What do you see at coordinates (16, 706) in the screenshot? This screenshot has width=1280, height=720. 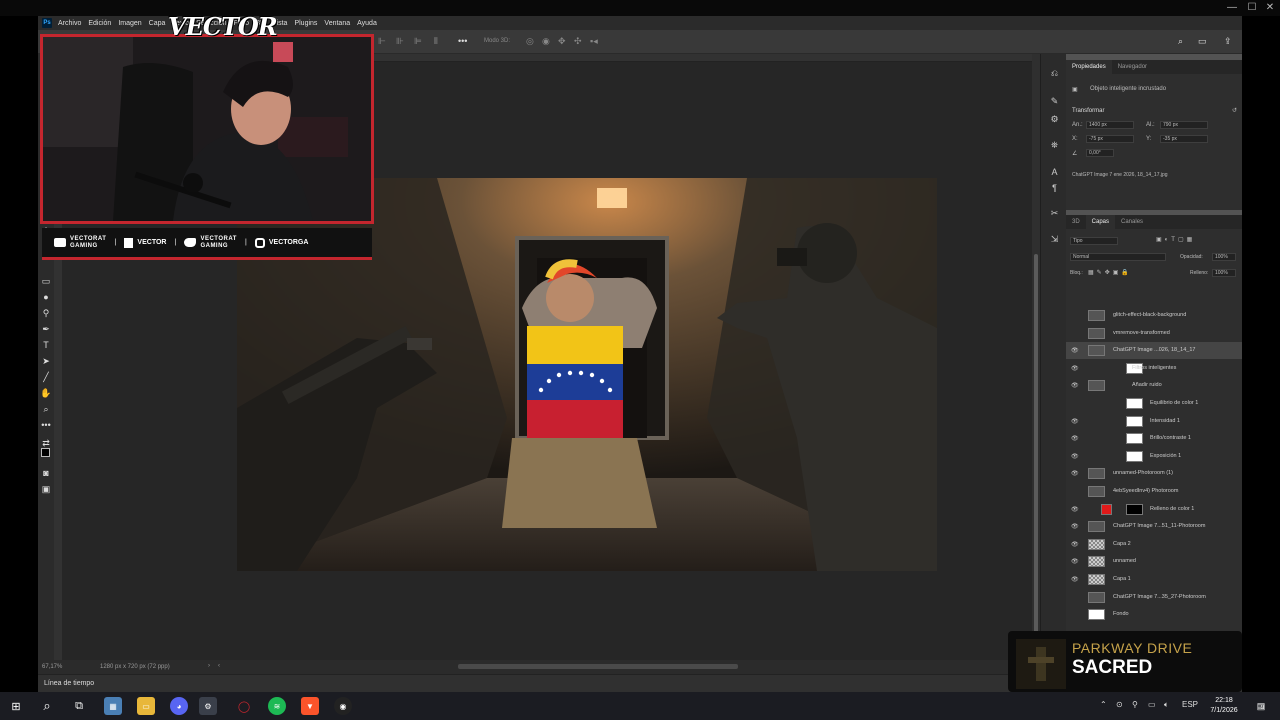 I see `windows-start-icon: ⊞` at bounding box center [16, 706].